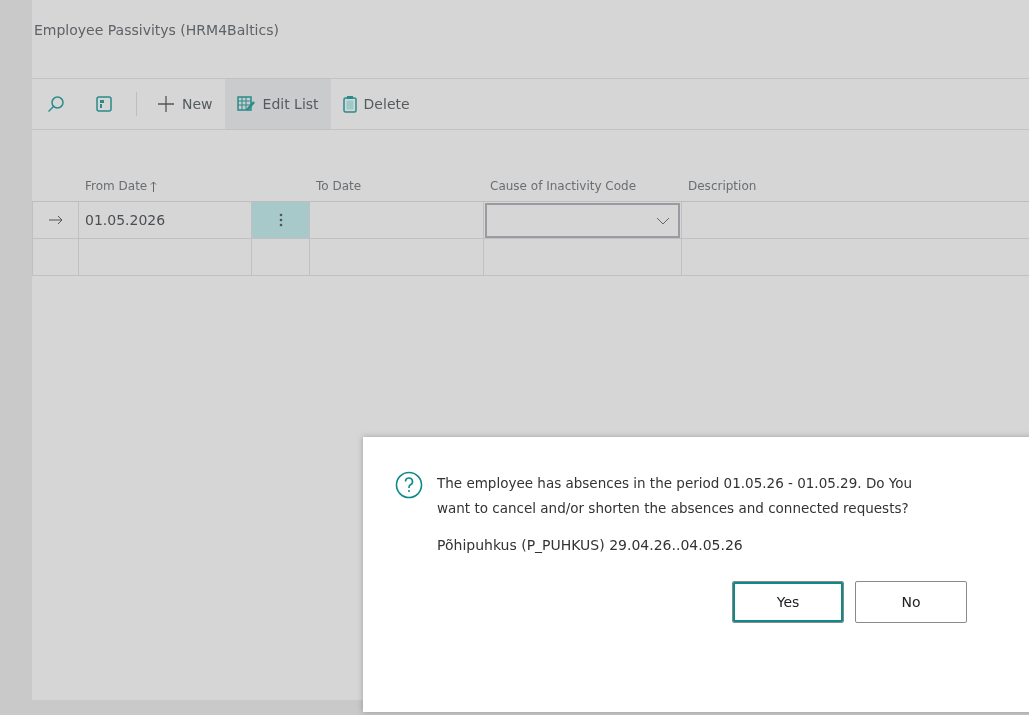  What do you see at coordinates (675, 496) in the screenshot?
I see `dialog-message: The employee has absences in the period 01.05.26 - 01.05.29. Do You want to cancel and/or shorten the absences and connected requests?` at bounding box center [675, 496].